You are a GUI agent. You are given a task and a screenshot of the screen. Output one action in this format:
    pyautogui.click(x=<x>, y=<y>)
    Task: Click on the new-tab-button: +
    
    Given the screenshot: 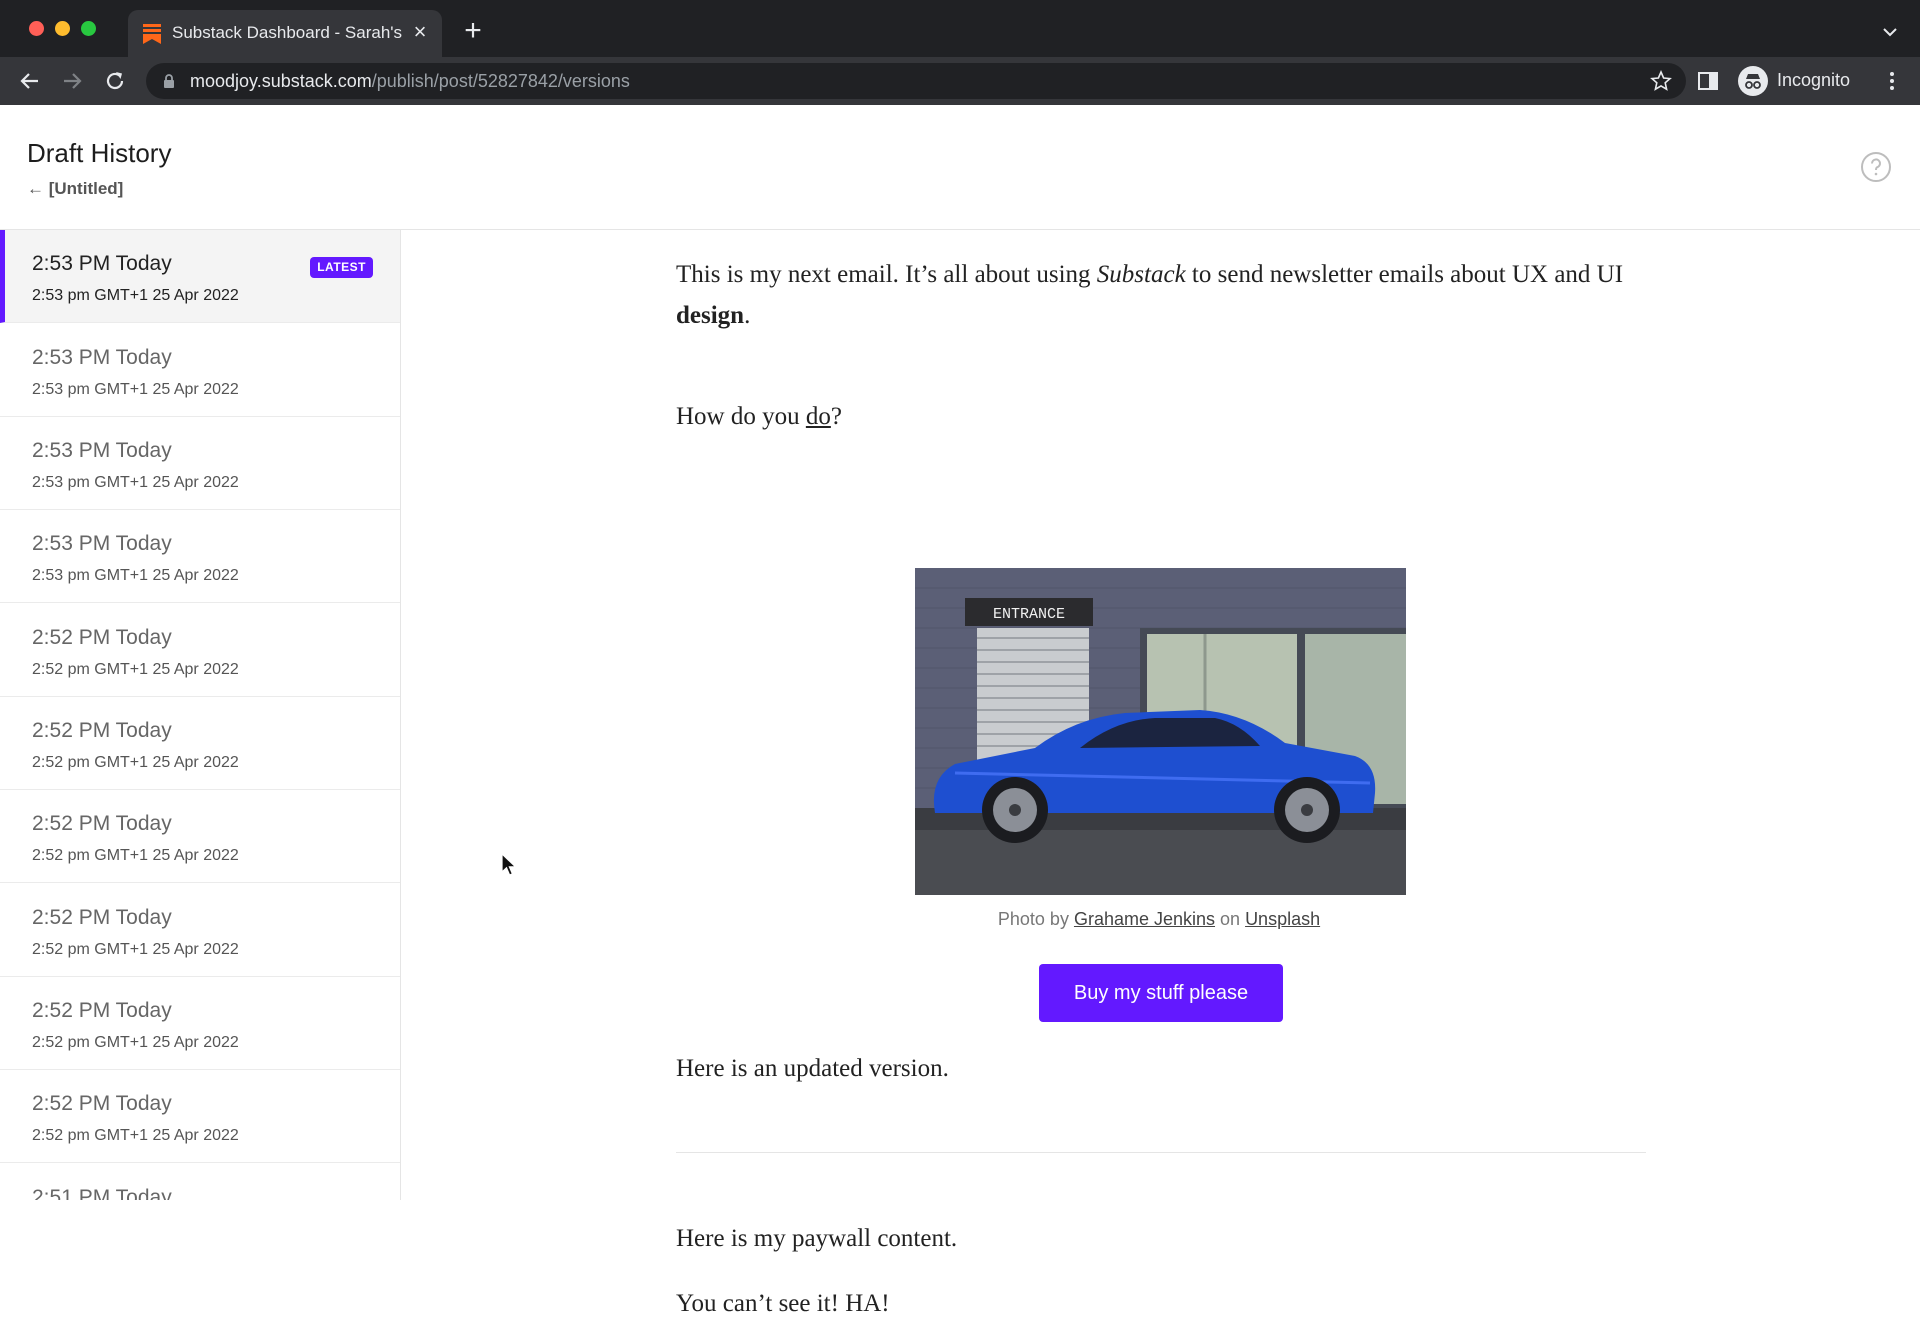 What is the action you would take?
    pyautogui.click(x=473, y=31)
    